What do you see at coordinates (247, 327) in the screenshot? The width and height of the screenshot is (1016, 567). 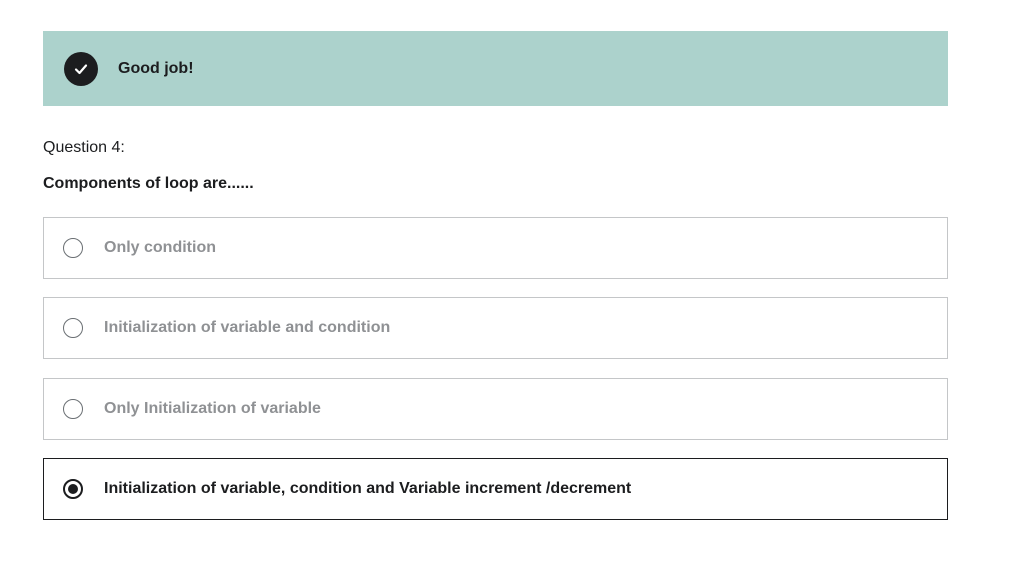 I see `answer-option-label: Initialization of variable and condition` at bounding box center [247, 327].